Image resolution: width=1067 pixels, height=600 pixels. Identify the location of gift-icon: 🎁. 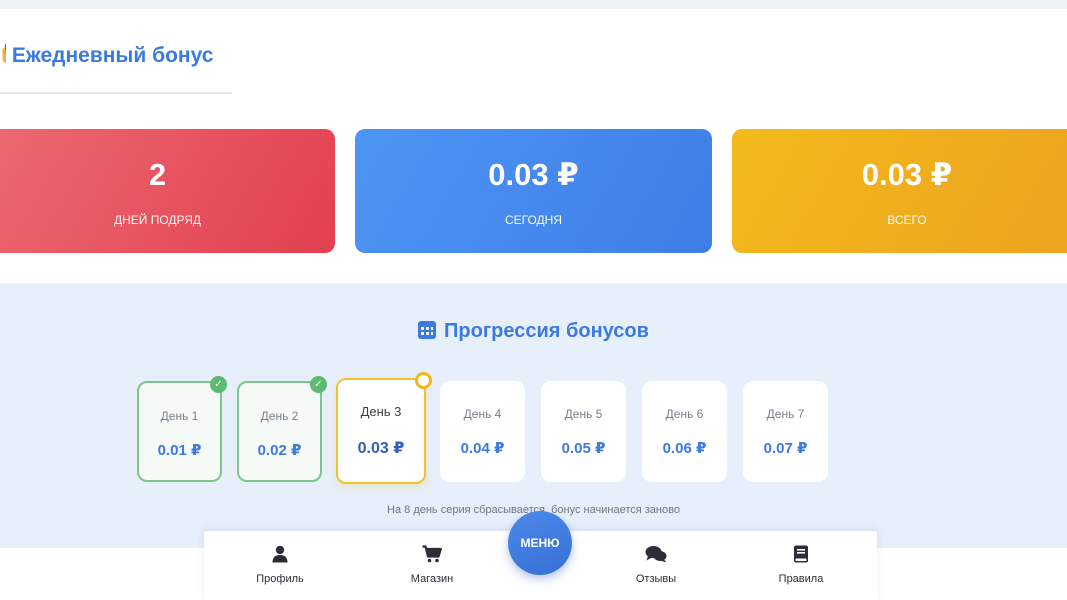
(3, 56).